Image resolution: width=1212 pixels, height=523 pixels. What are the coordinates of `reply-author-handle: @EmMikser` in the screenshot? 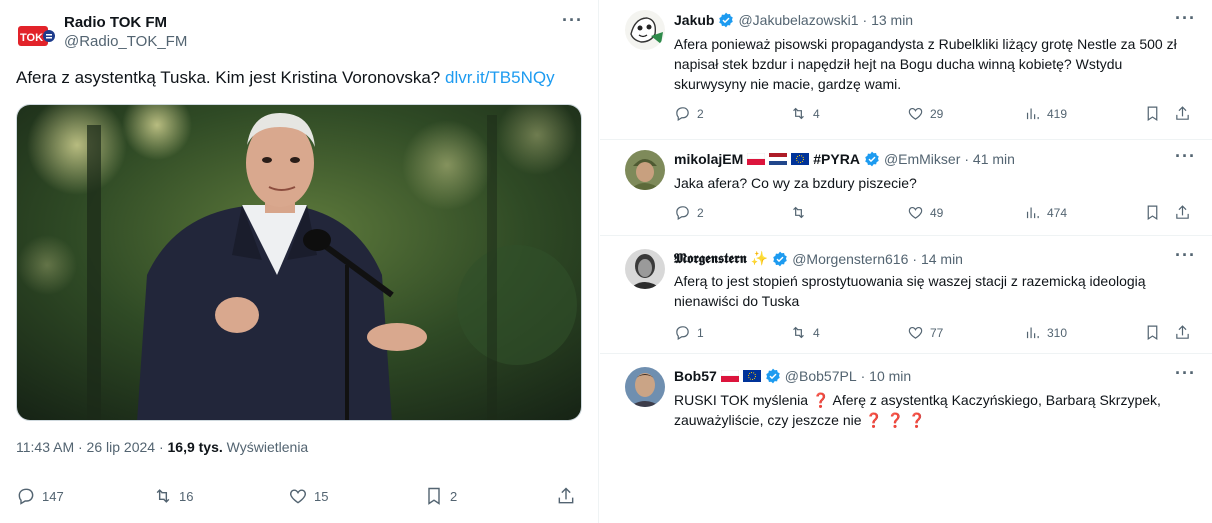 It's located at (922, 159).